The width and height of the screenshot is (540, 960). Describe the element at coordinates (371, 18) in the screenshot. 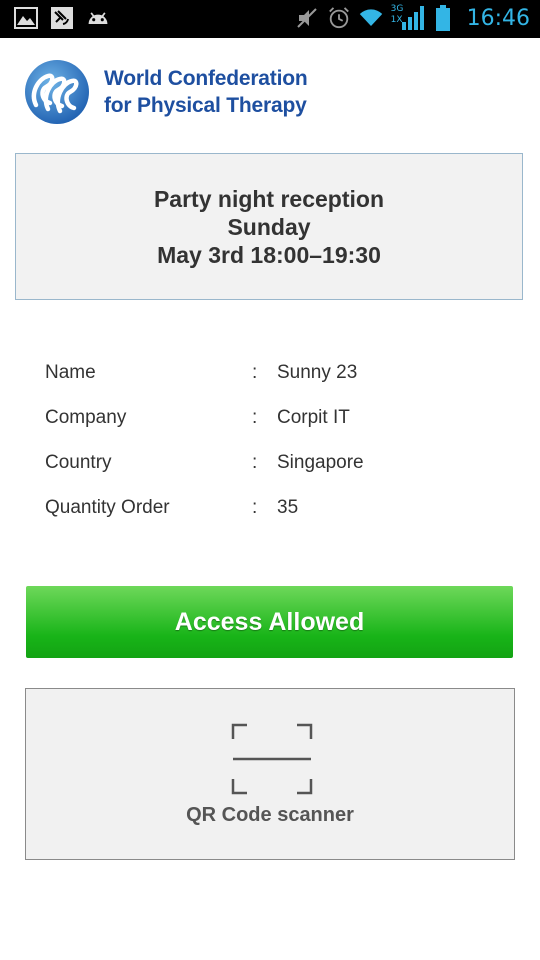

I see `wifi-icon` at that location.